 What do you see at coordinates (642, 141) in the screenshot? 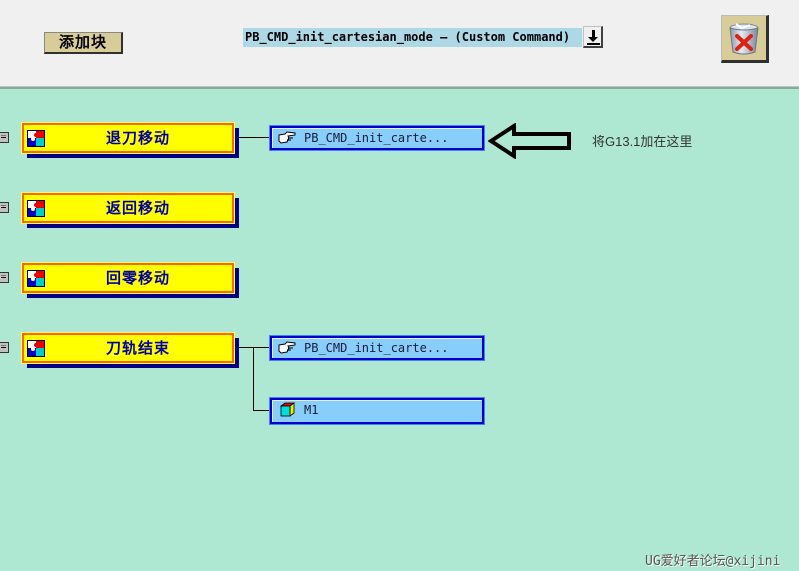
I see `annotation-text: 将G13.1加在这里` at bounding box center [642, 141].